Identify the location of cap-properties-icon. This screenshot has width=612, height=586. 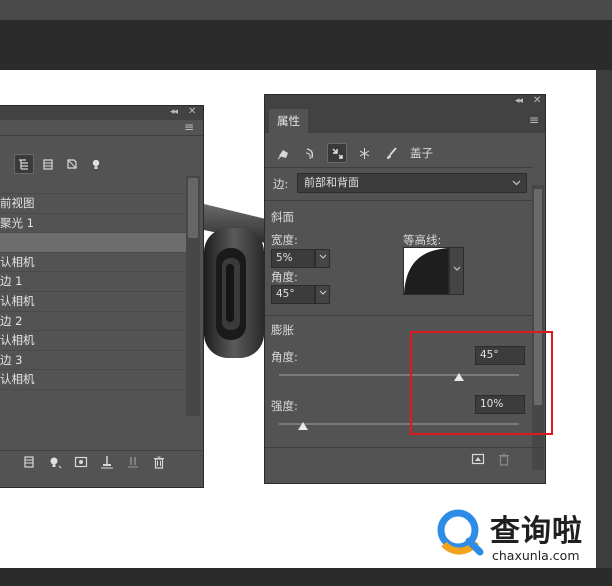
(337, 153).